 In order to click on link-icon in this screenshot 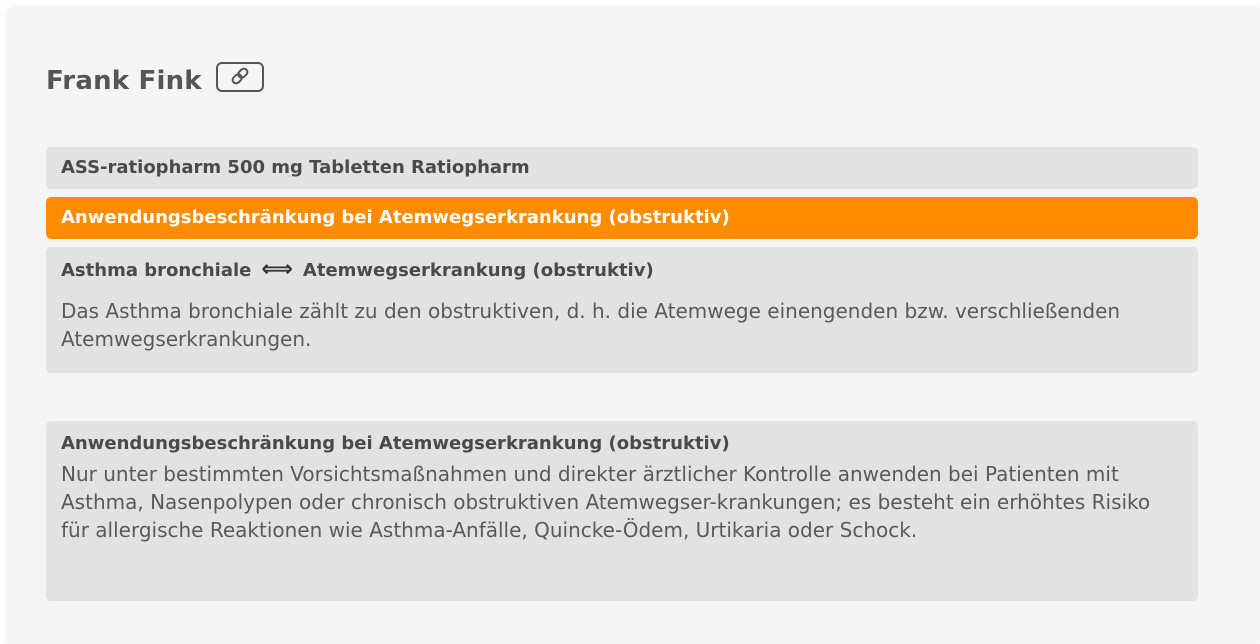, I will do `click(240, 77)`.